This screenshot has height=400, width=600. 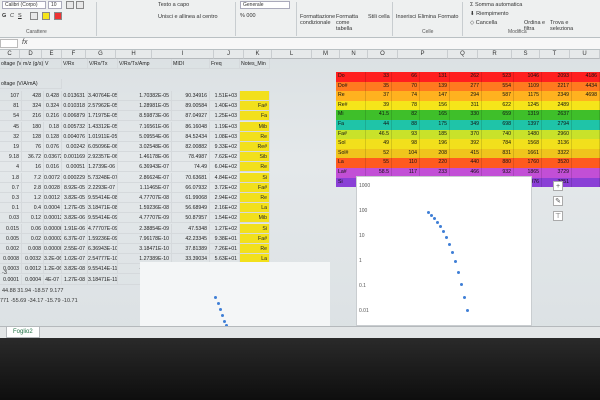 What do you see at coordinates (466, 153) in the screenshot?
I see `frequency-cell: 415` at bounding box center [466, 153].